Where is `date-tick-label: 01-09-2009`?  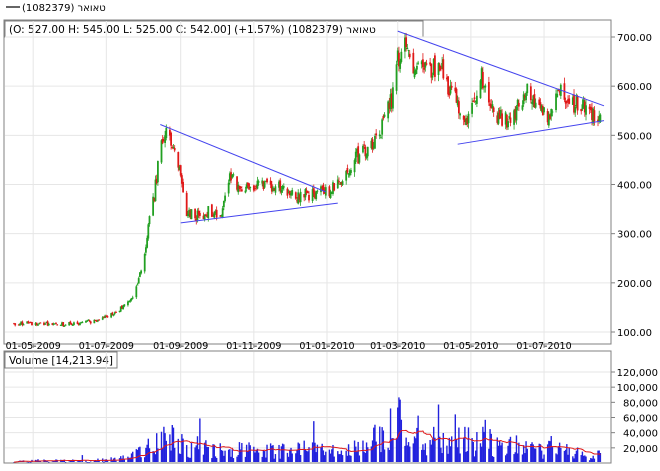 date-tick-label: 01-09-2009 is located at coordinates (180, 346).